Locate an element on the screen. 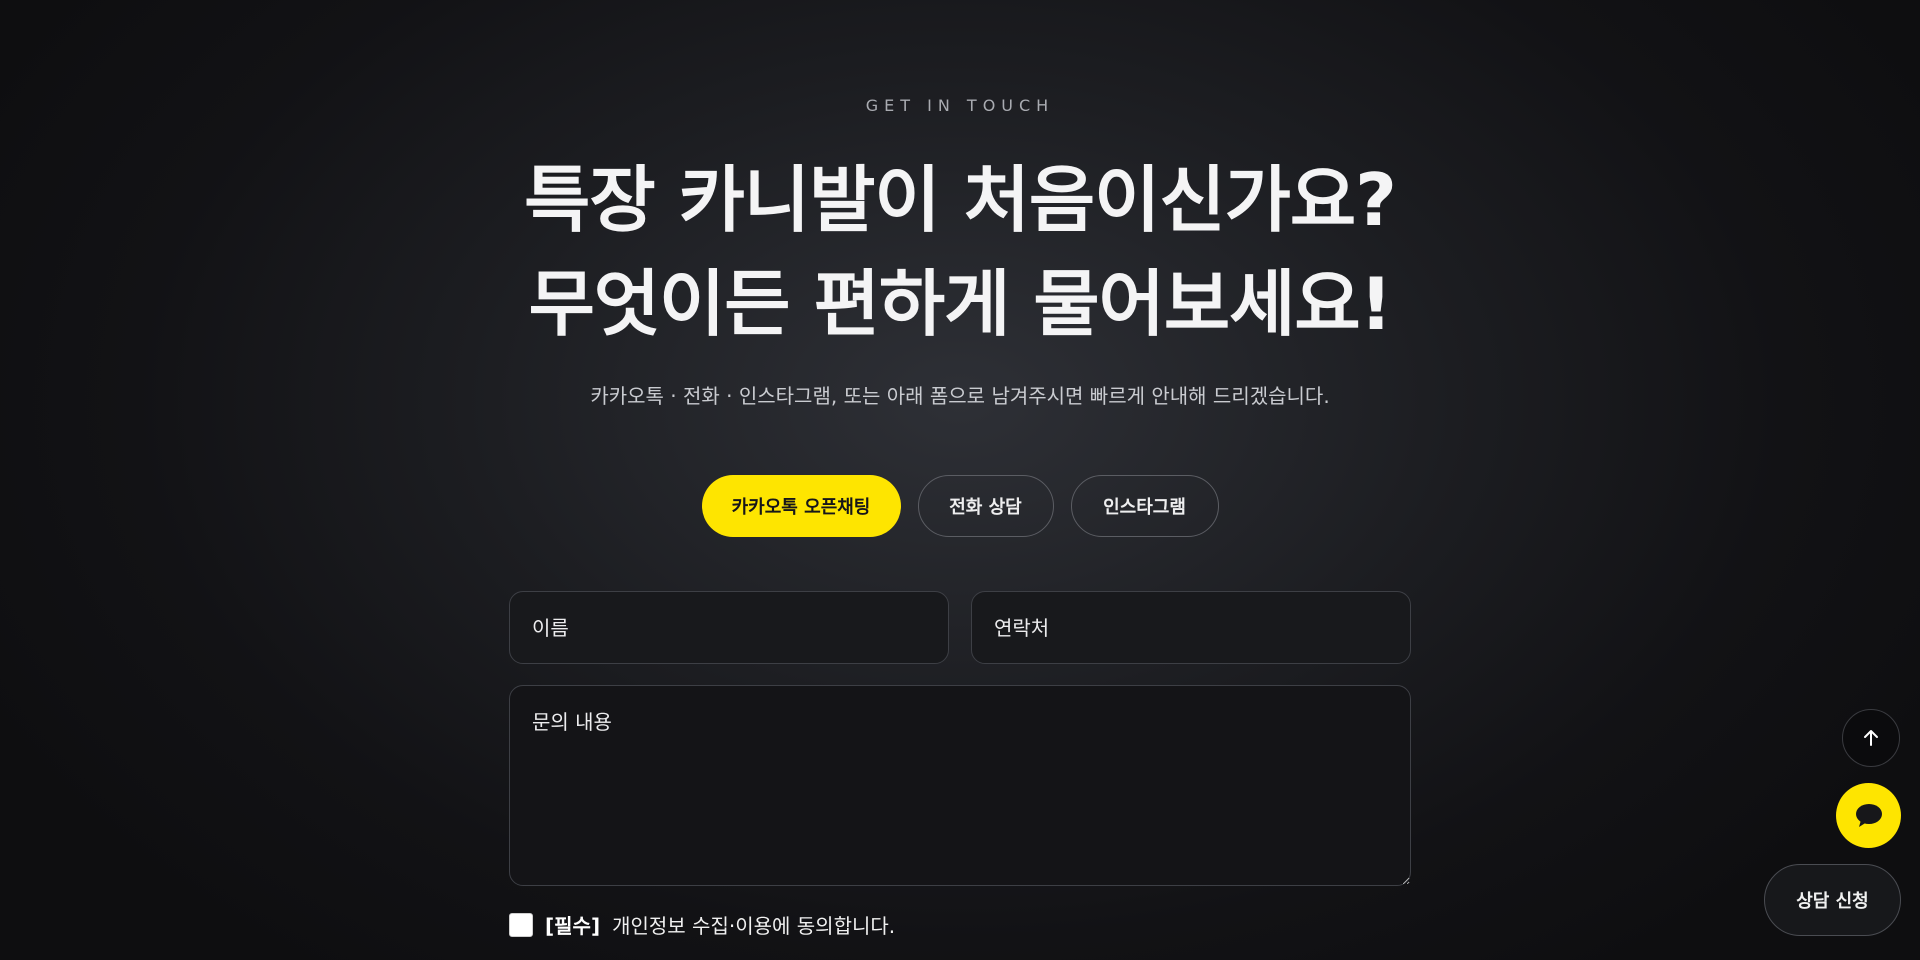  consult-request-button: 상담 신청 is located at coordinates (1832, 900).